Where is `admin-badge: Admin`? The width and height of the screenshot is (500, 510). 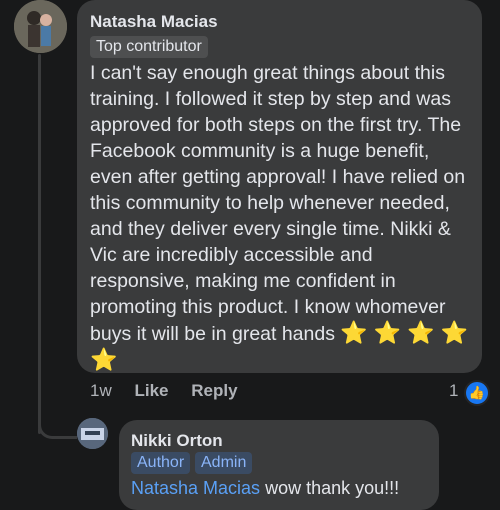
admin-badge: Admin is located at coordinates (224, 463).